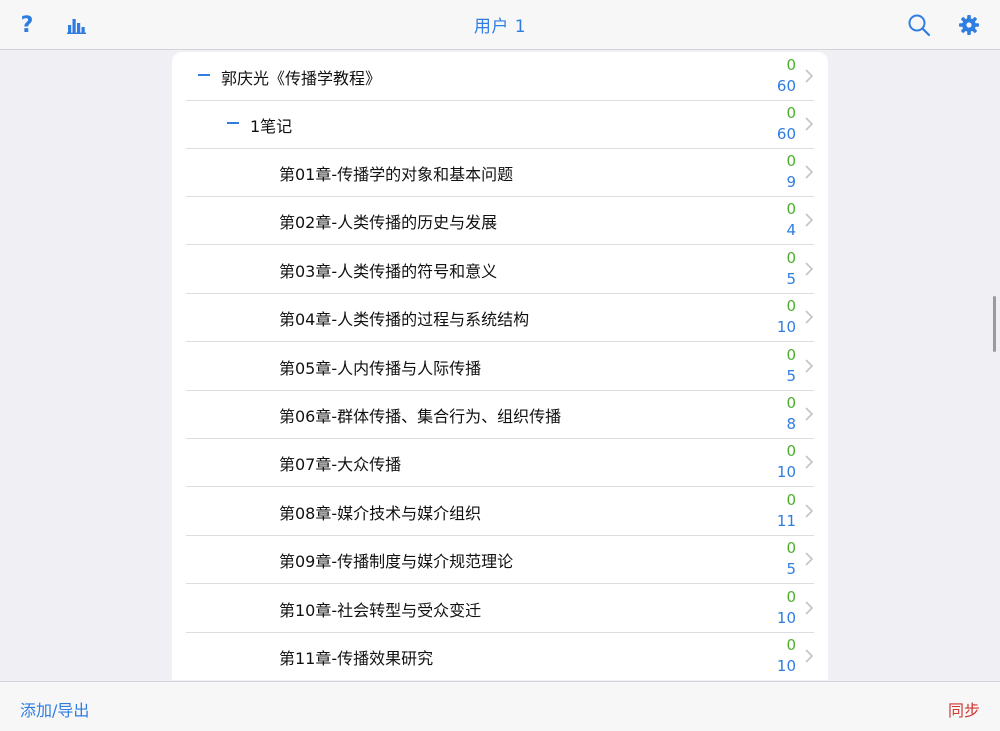 Image resolution: width=1000 pixels, height=731 pixels. I want to click on row-label: 第05章-人内传播与人际传播, so click(380, 368).